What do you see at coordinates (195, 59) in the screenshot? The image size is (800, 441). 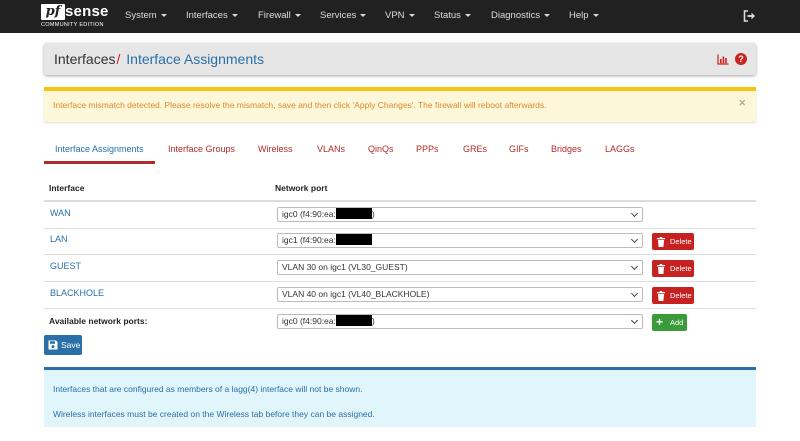 I see `breadcrumb-current: Interface Assignments` at bounding box center [195, 59].